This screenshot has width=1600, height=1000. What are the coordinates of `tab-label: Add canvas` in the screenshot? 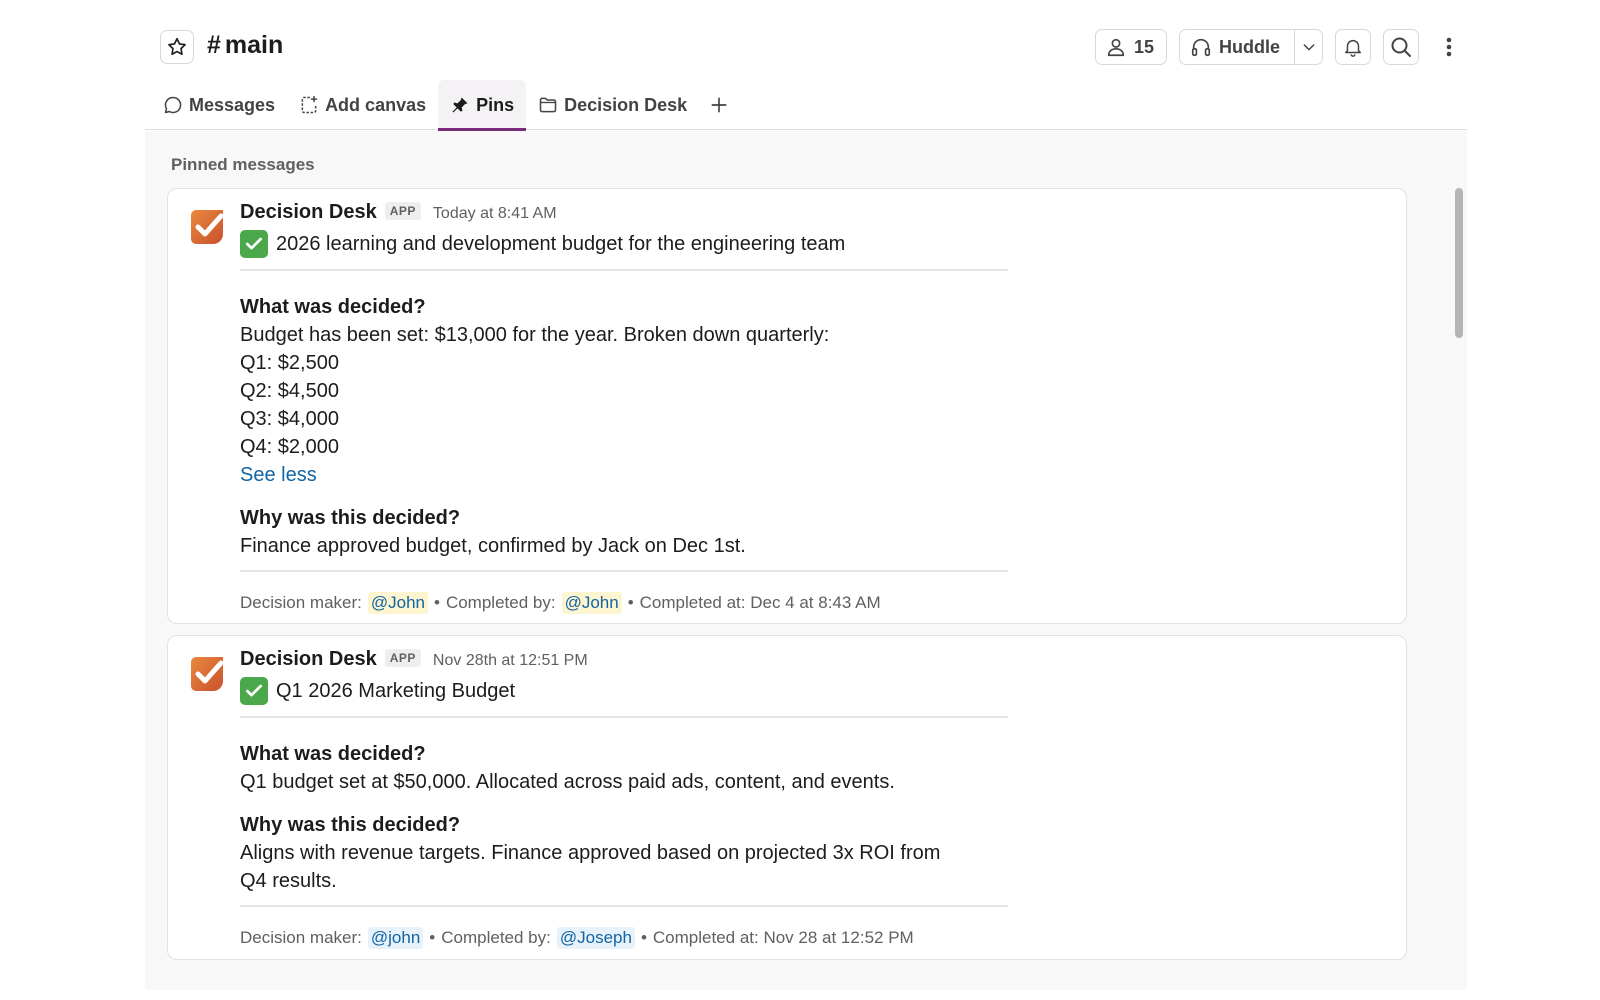 It's located at (376, 104).